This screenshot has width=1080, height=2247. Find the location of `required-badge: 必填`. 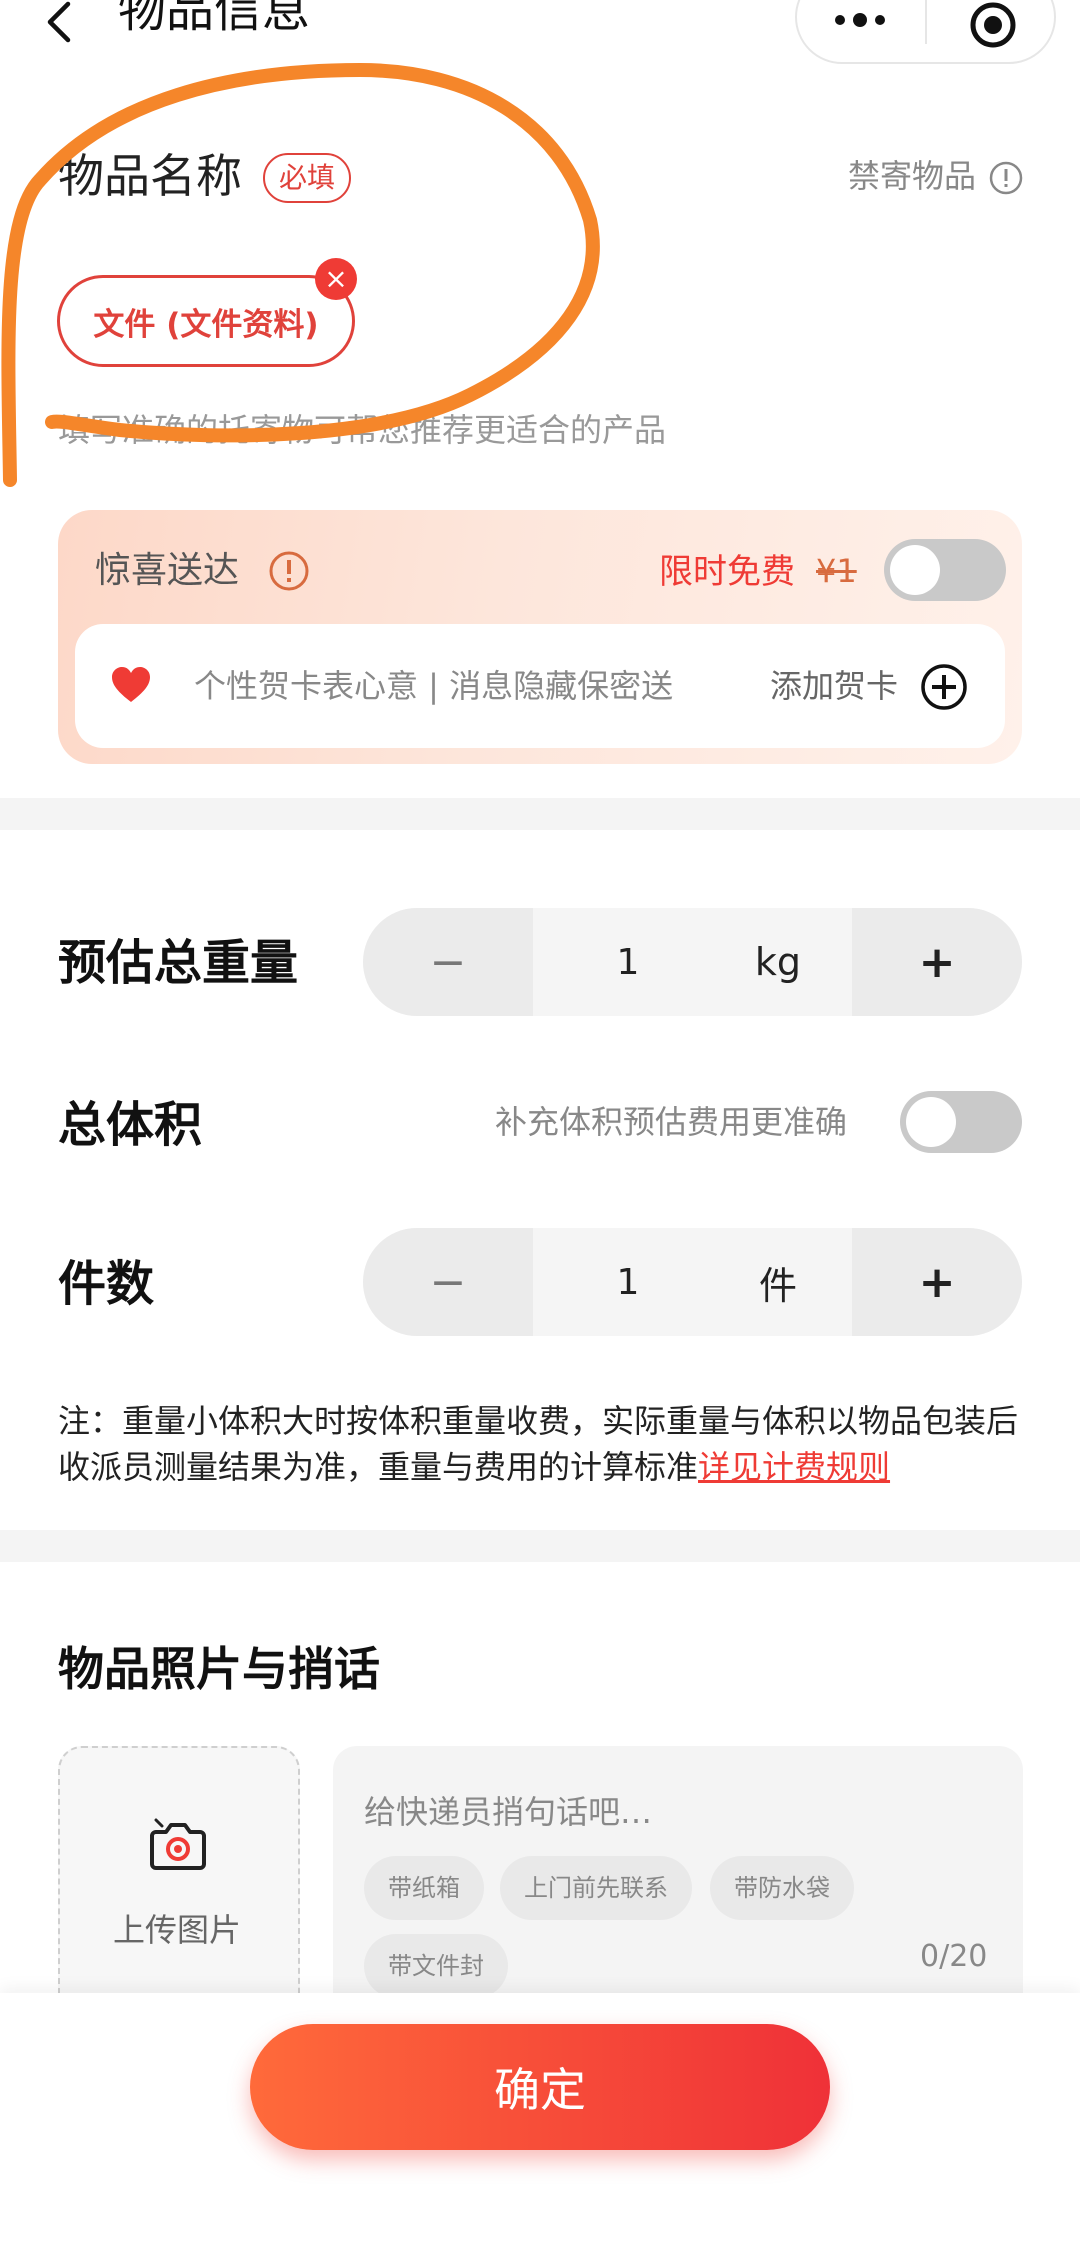

required-badge: 必填 is located at coordinates (307, 178).